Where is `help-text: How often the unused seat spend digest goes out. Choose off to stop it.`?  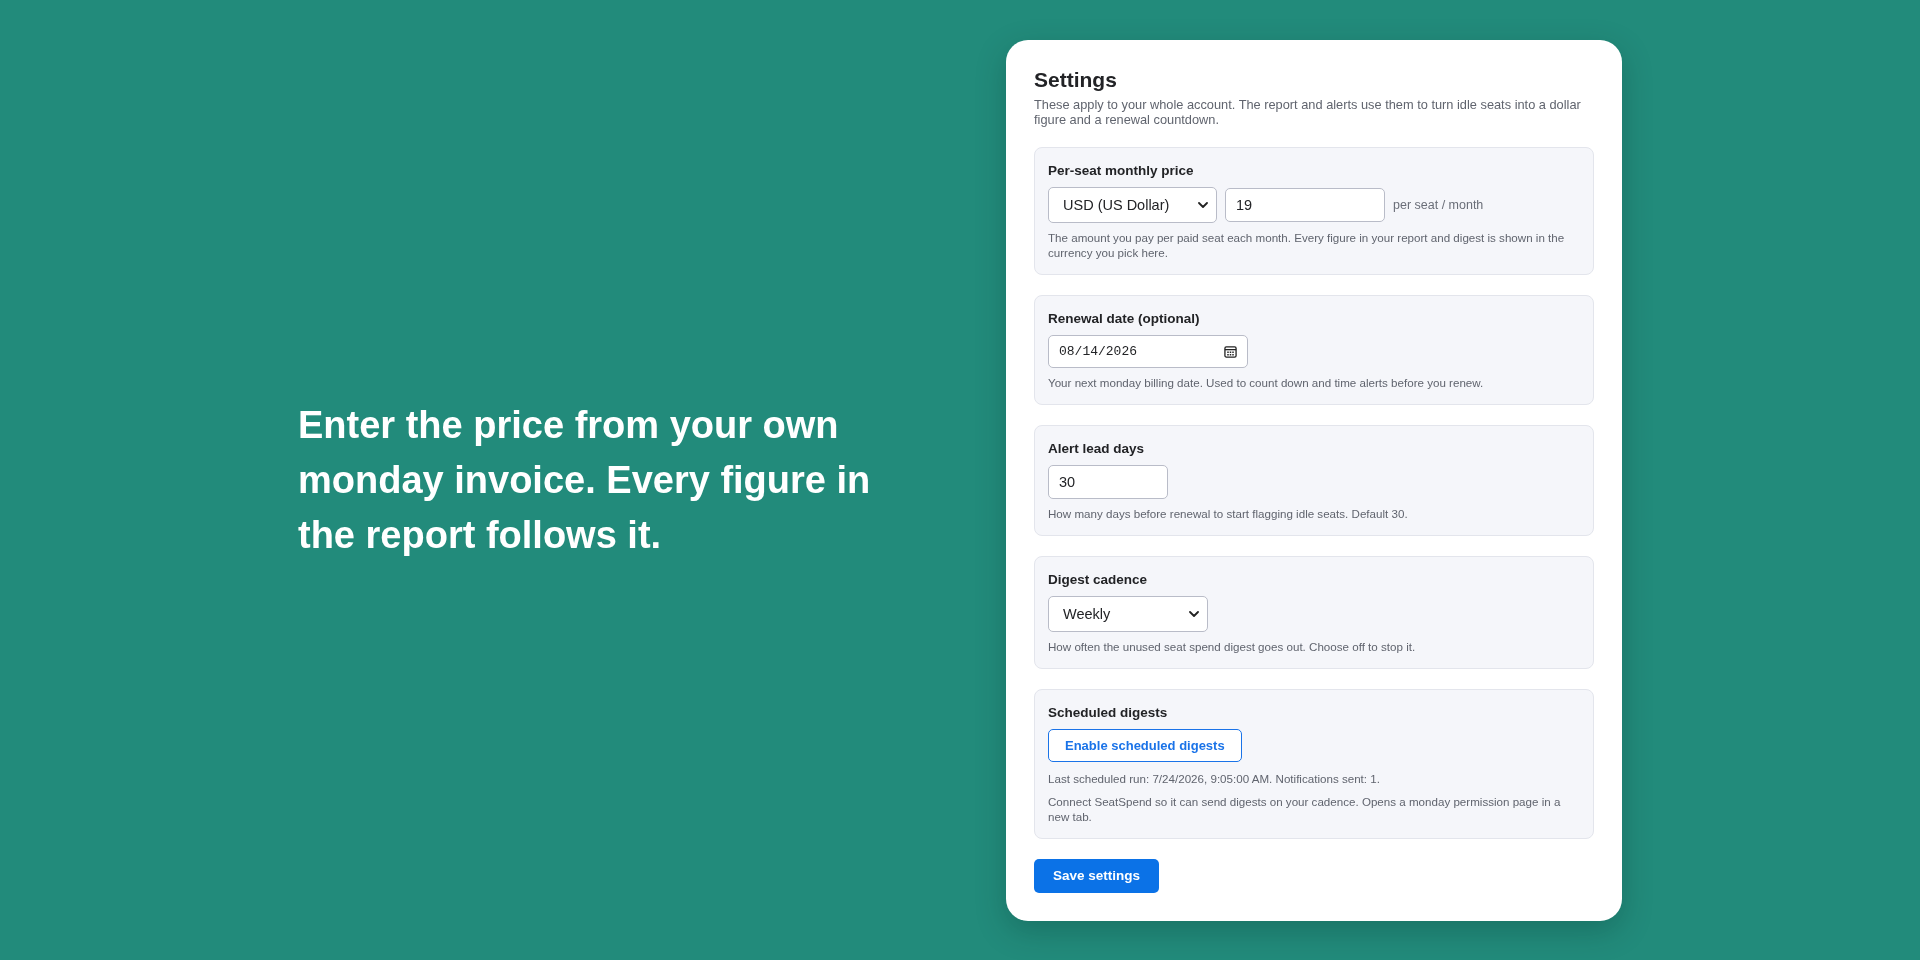
help-text: How often the unused seat spend digest goes out. Choose off to stop it. is located at coordinates (1232, 646).